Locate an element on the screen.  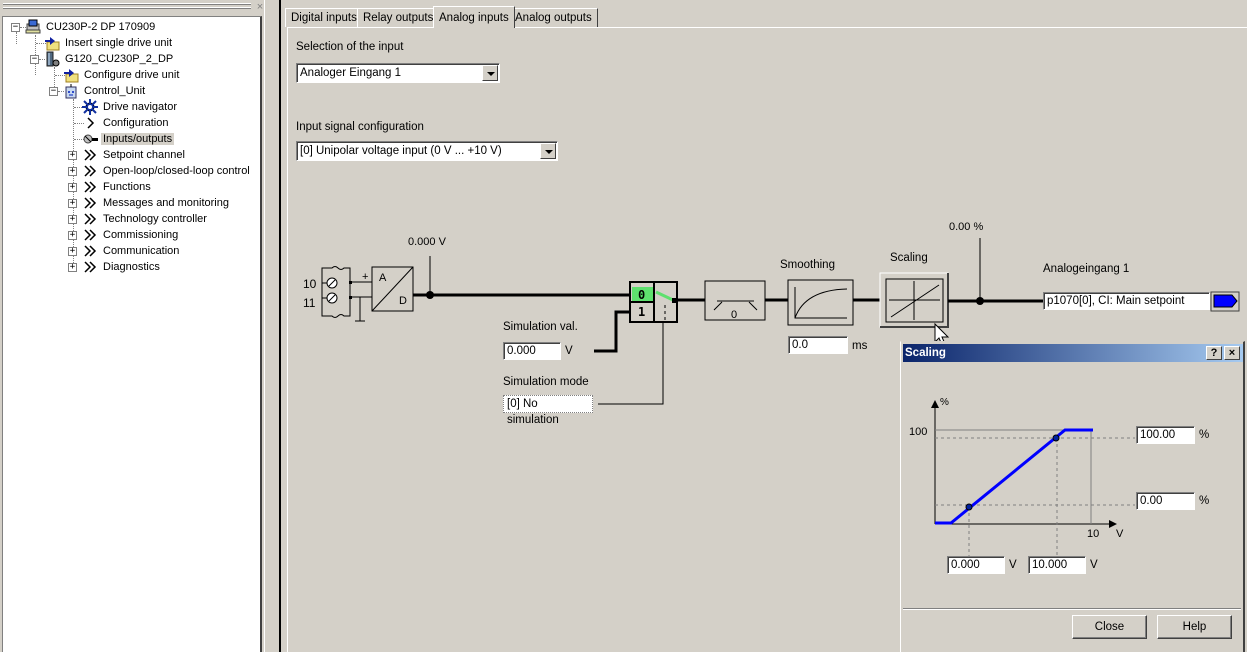
tree-item-messages-monitoring: Messages and monitoring is located at coordinates (156, 203).